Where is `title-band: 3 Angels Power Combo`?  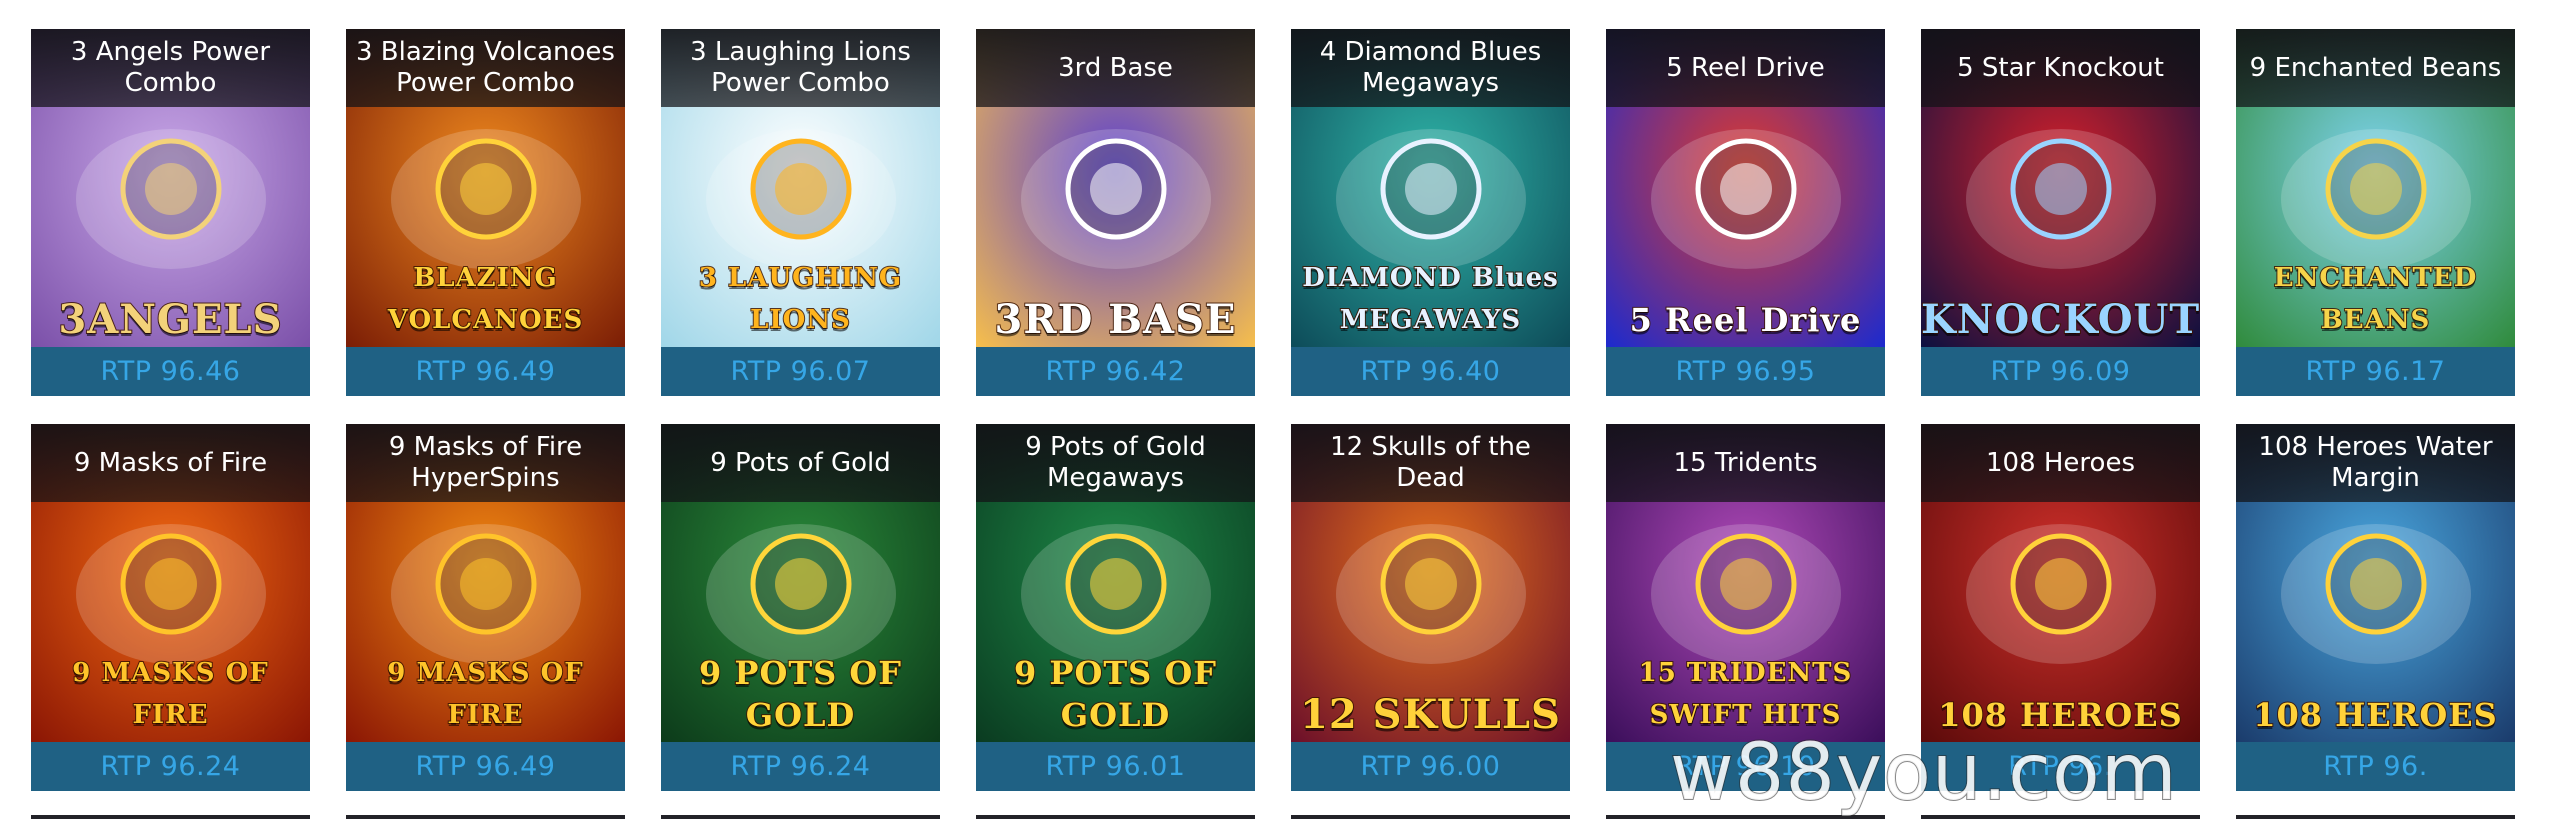
title-band: 3 Angels Power Combo is located at coordinates (170, 68).